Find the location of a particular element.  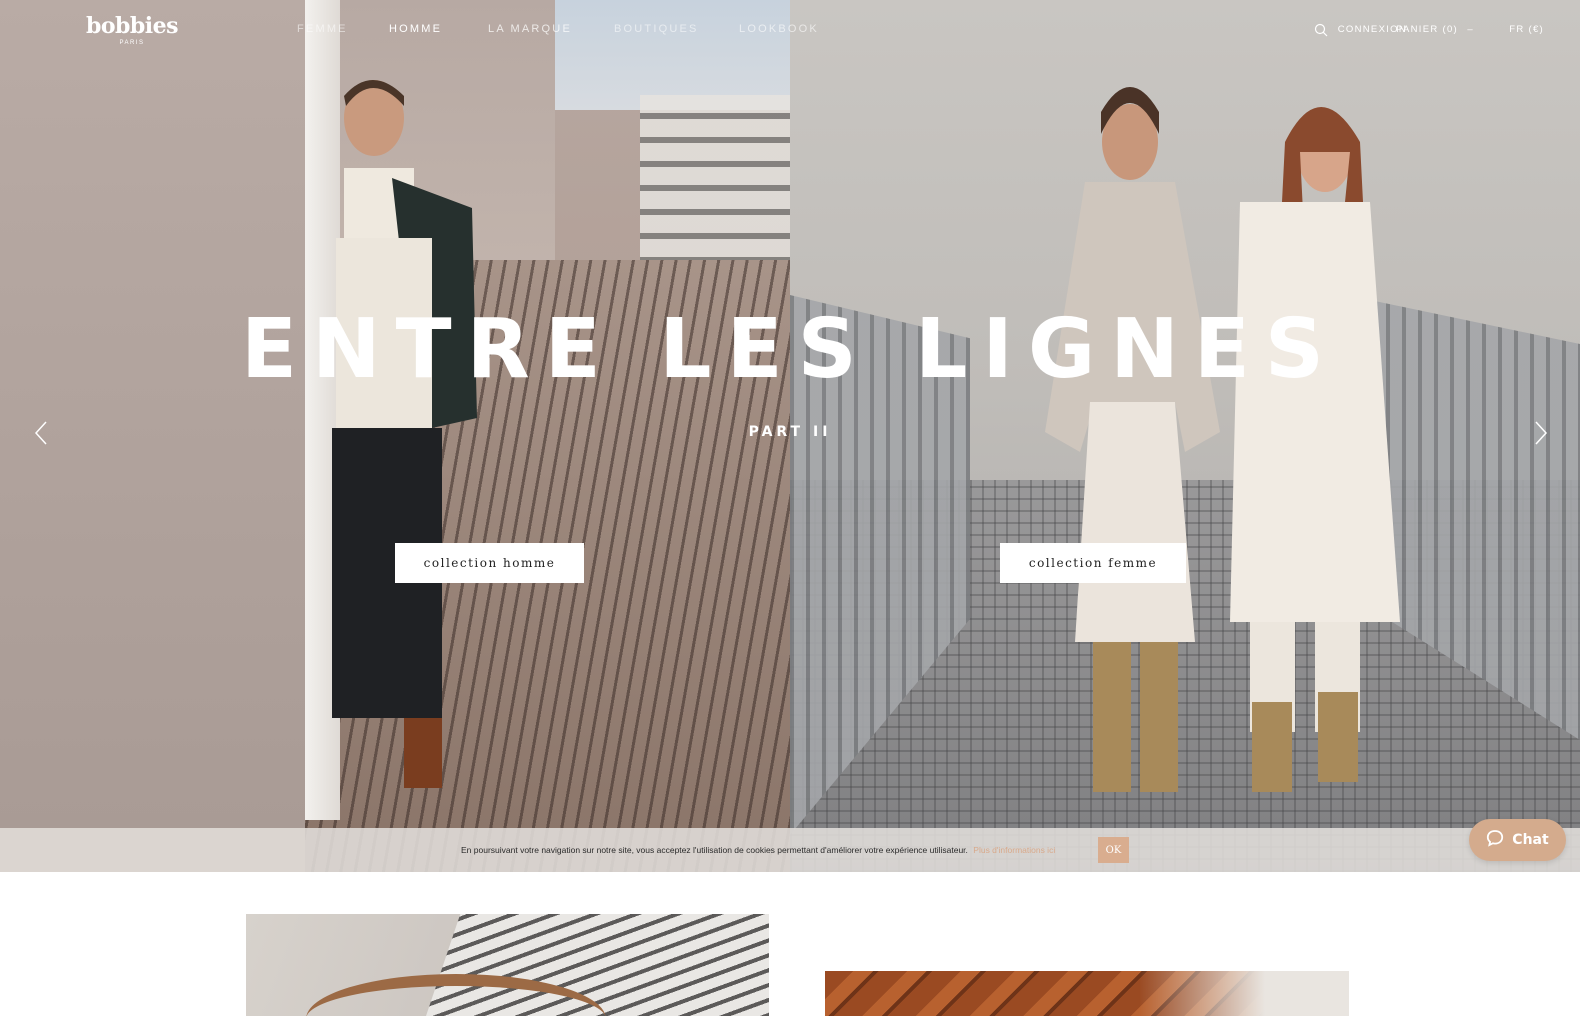

chevron-right-icon is located at coordinates (1540, 433).